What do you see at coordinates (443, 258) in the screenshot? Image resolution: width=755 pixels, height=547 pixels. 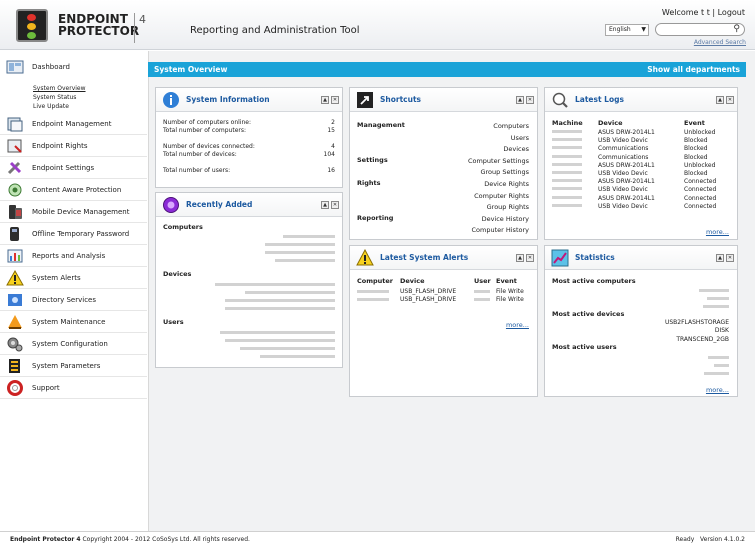 I see `panel-header: Latest System Alerts ▲ ✕` at bounding box center [443, 258].